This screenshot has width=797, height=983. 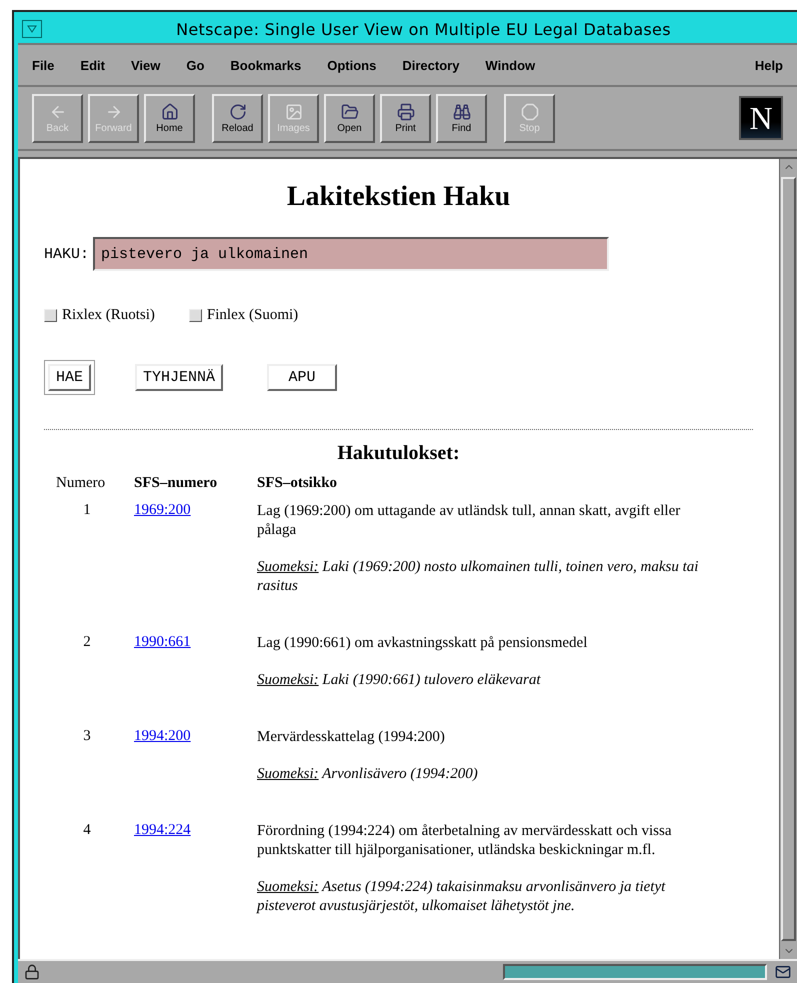 What do you see at coordinates (293, 111) in the screenshot?
I see `image-icon` at bounding box center [293, 111].